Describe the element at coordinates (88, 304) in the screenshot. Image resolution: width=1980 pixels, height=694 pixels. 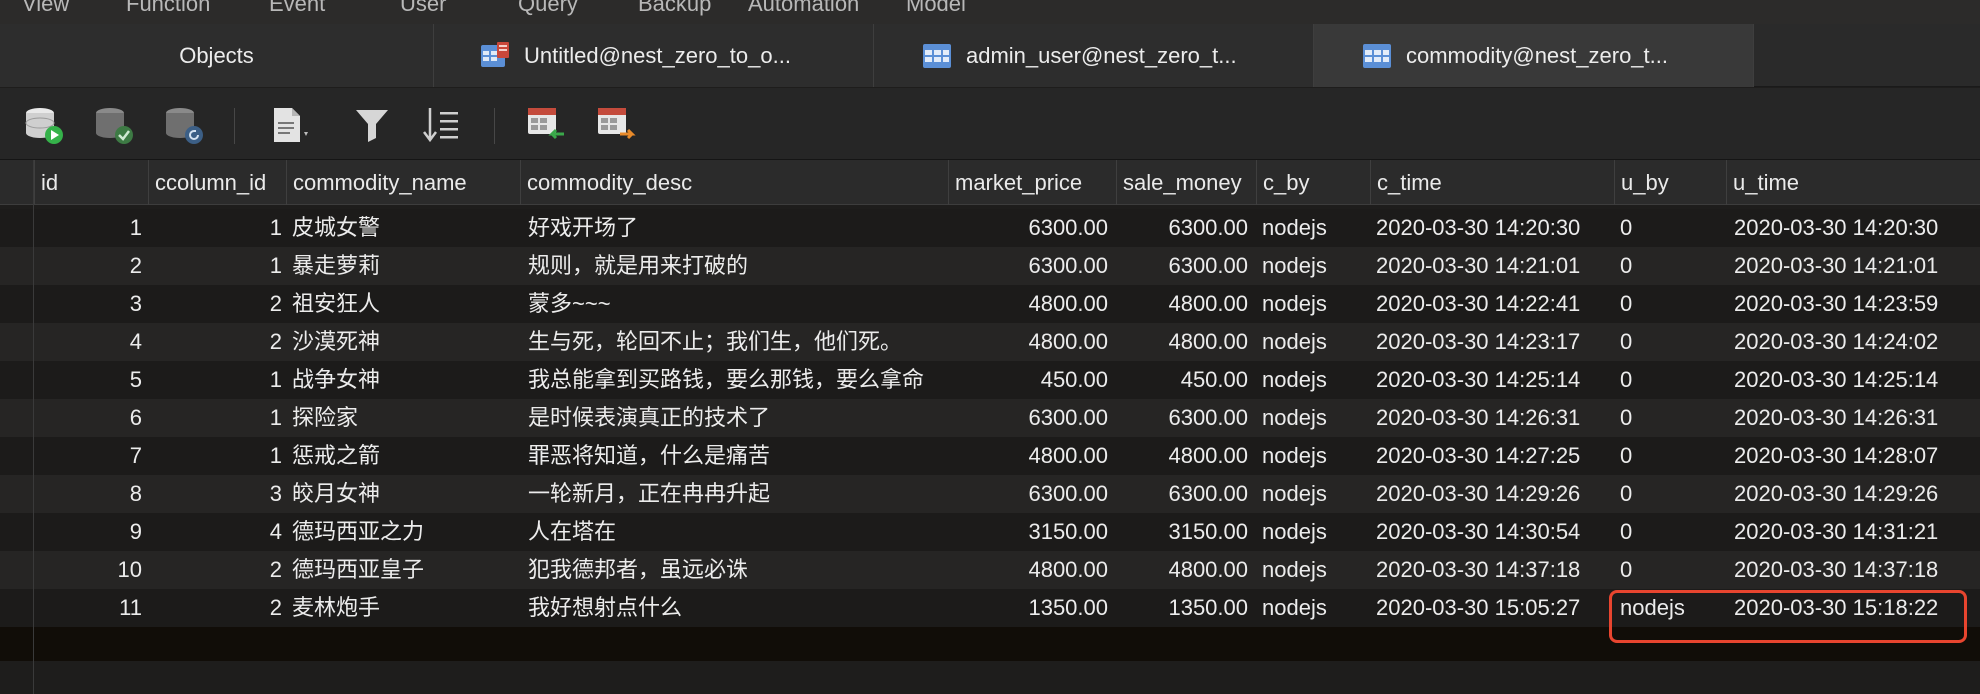
I see `cell-id: 3` at that location.